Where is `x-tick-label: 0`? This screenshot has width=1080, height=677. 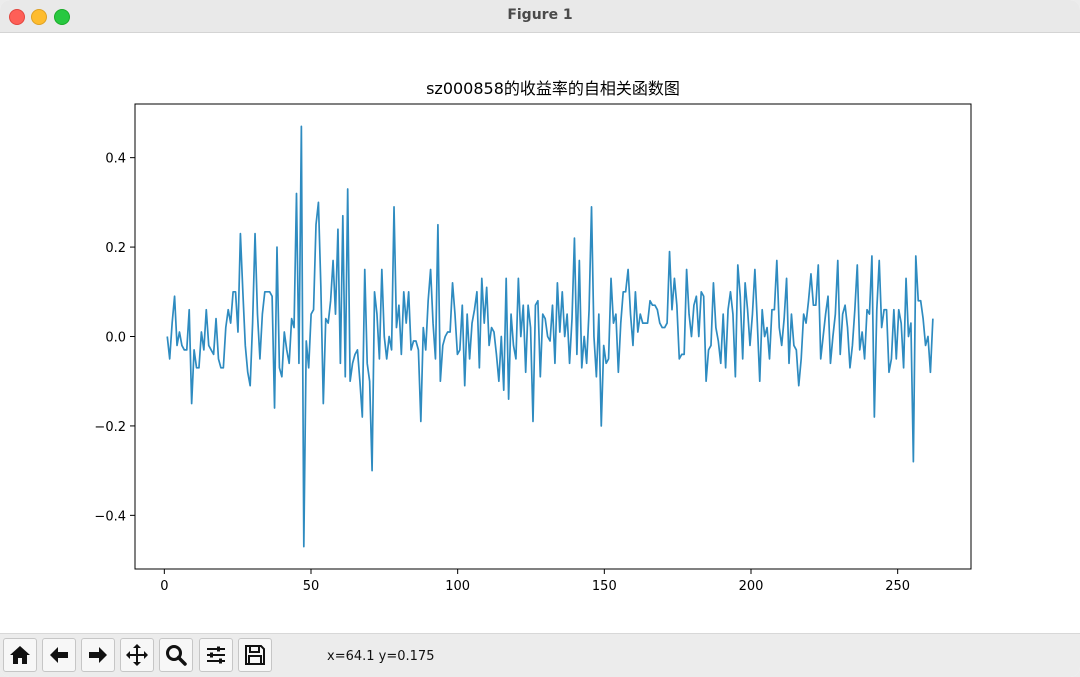
x-tick-label: 0 is located at coordinates (164, 586).